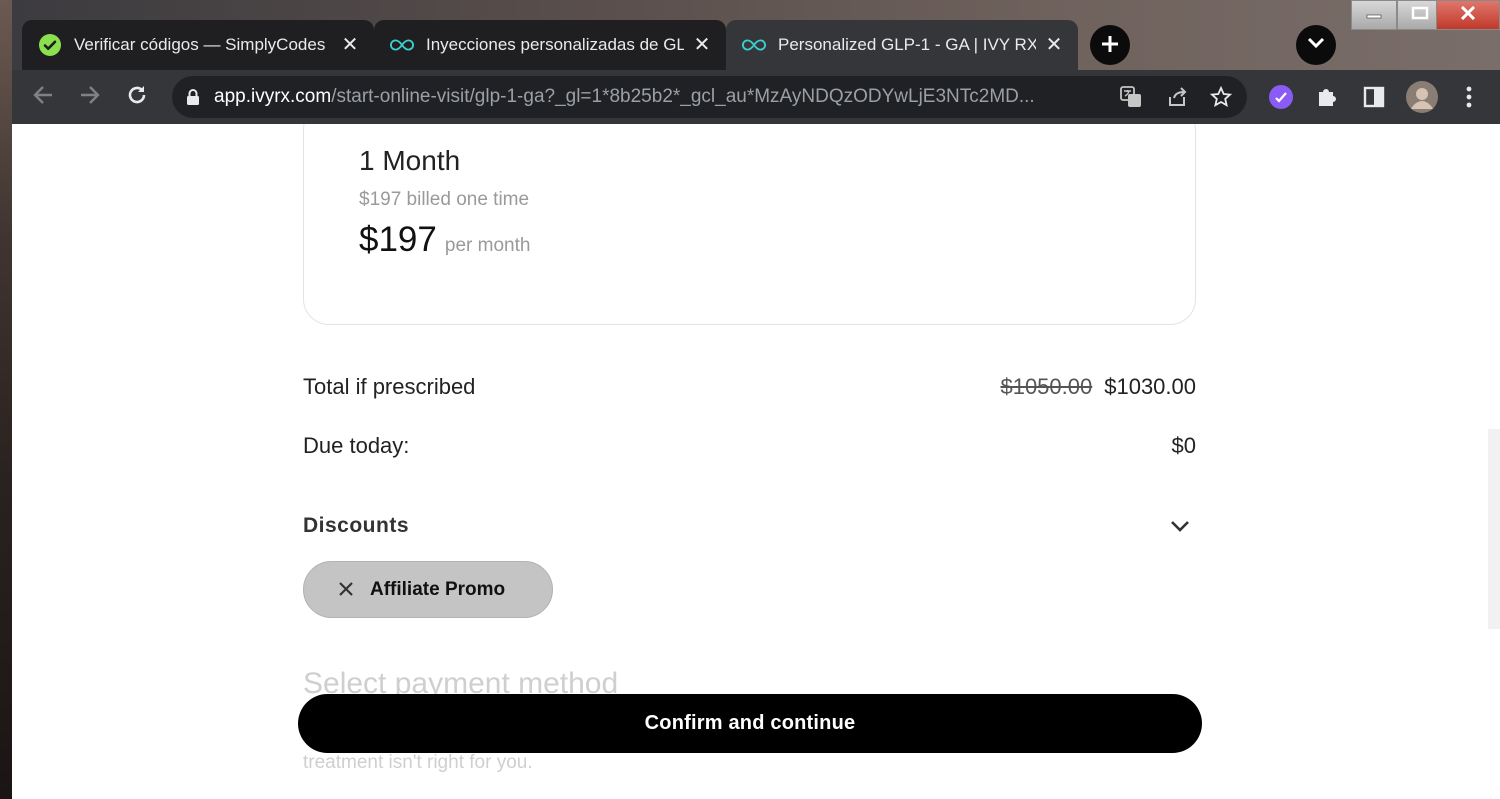  I want to click on url-host: app.ivyrx.com, so click(273, 96).